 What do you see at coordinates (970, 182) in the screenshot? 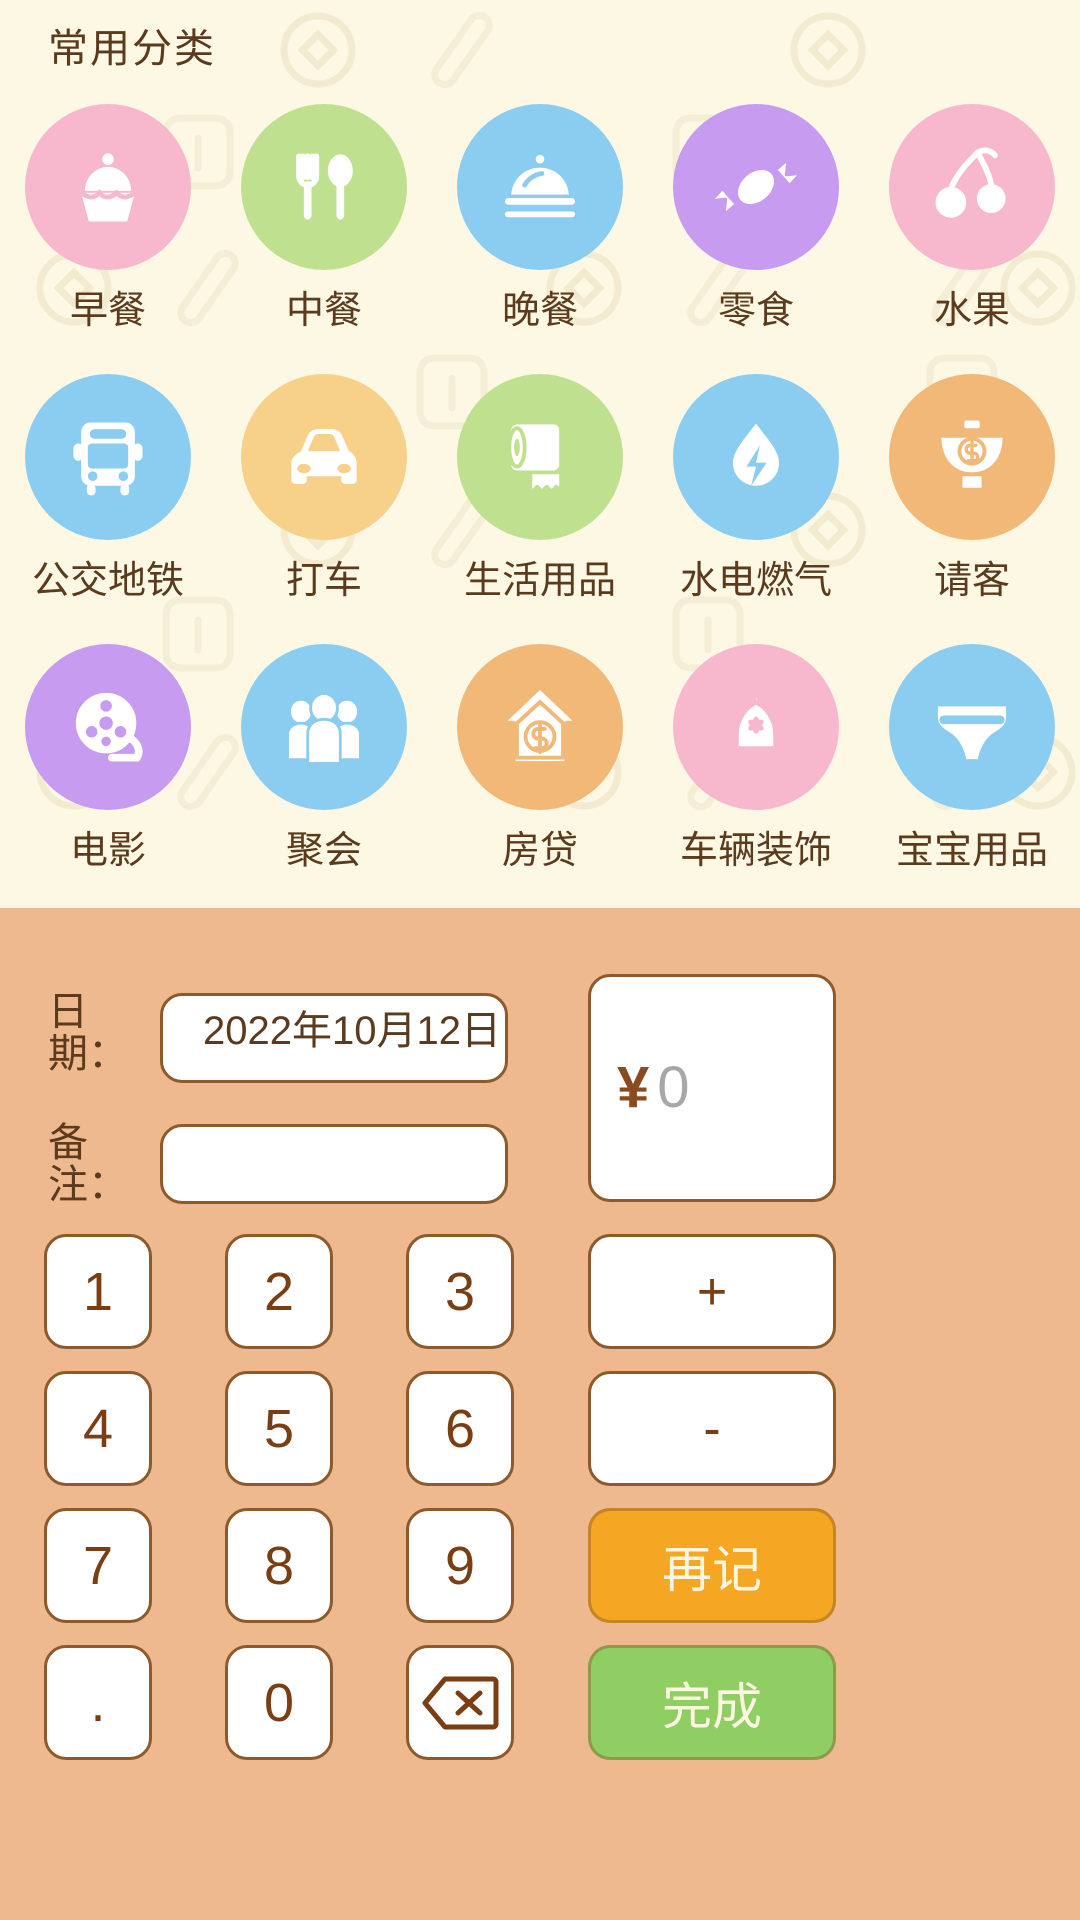
I see `cherry-icon` at bounding box center [970, 182].